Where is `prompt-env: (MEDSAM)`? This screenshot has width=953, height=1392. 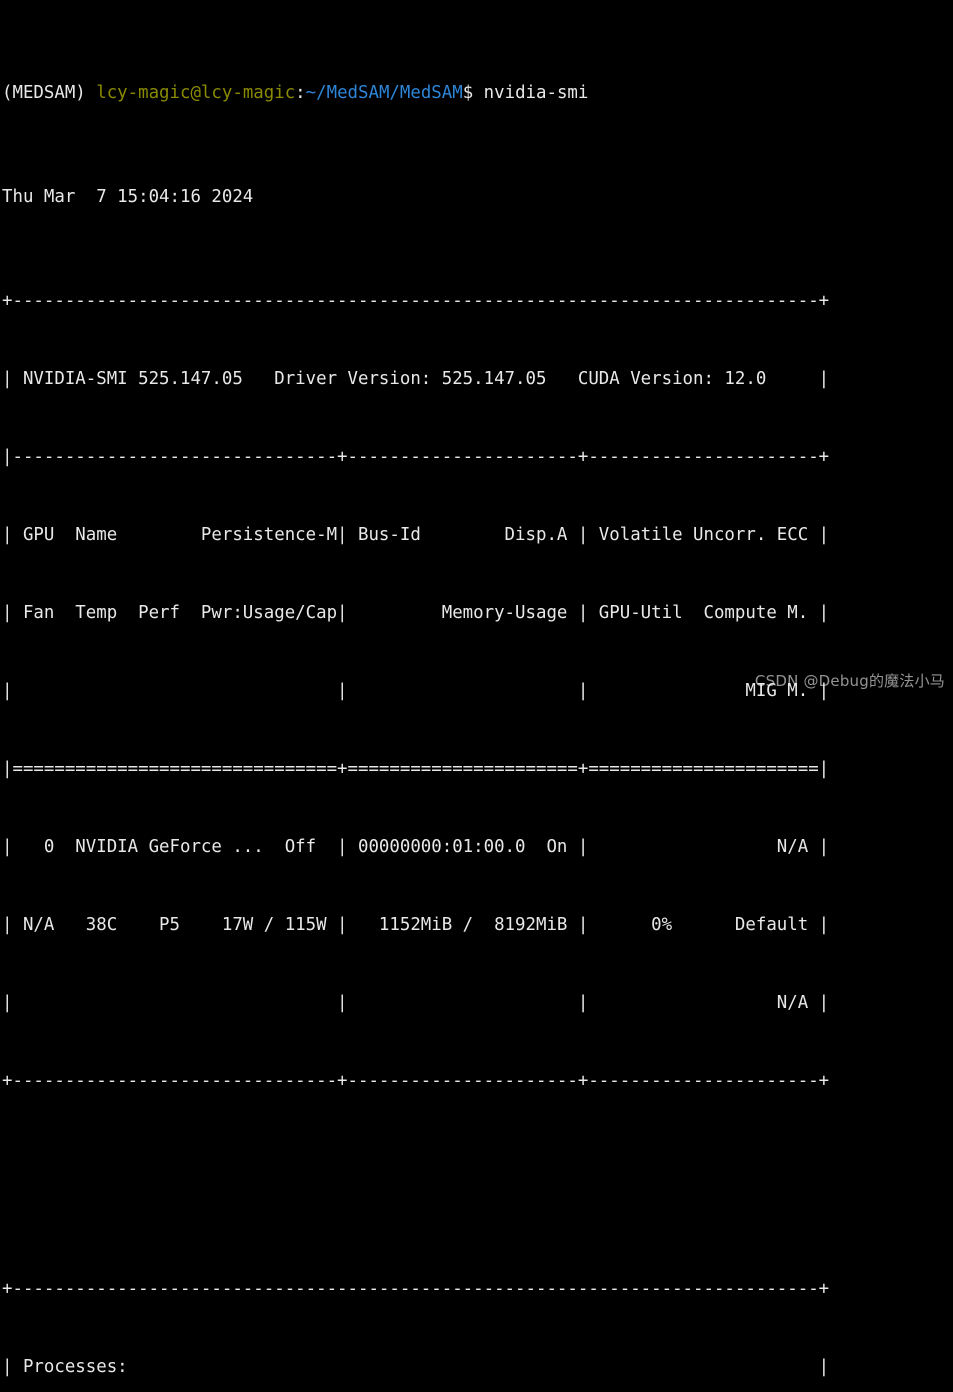 prompt-env: (MEDSAM) is located at coordinates (49, 93).